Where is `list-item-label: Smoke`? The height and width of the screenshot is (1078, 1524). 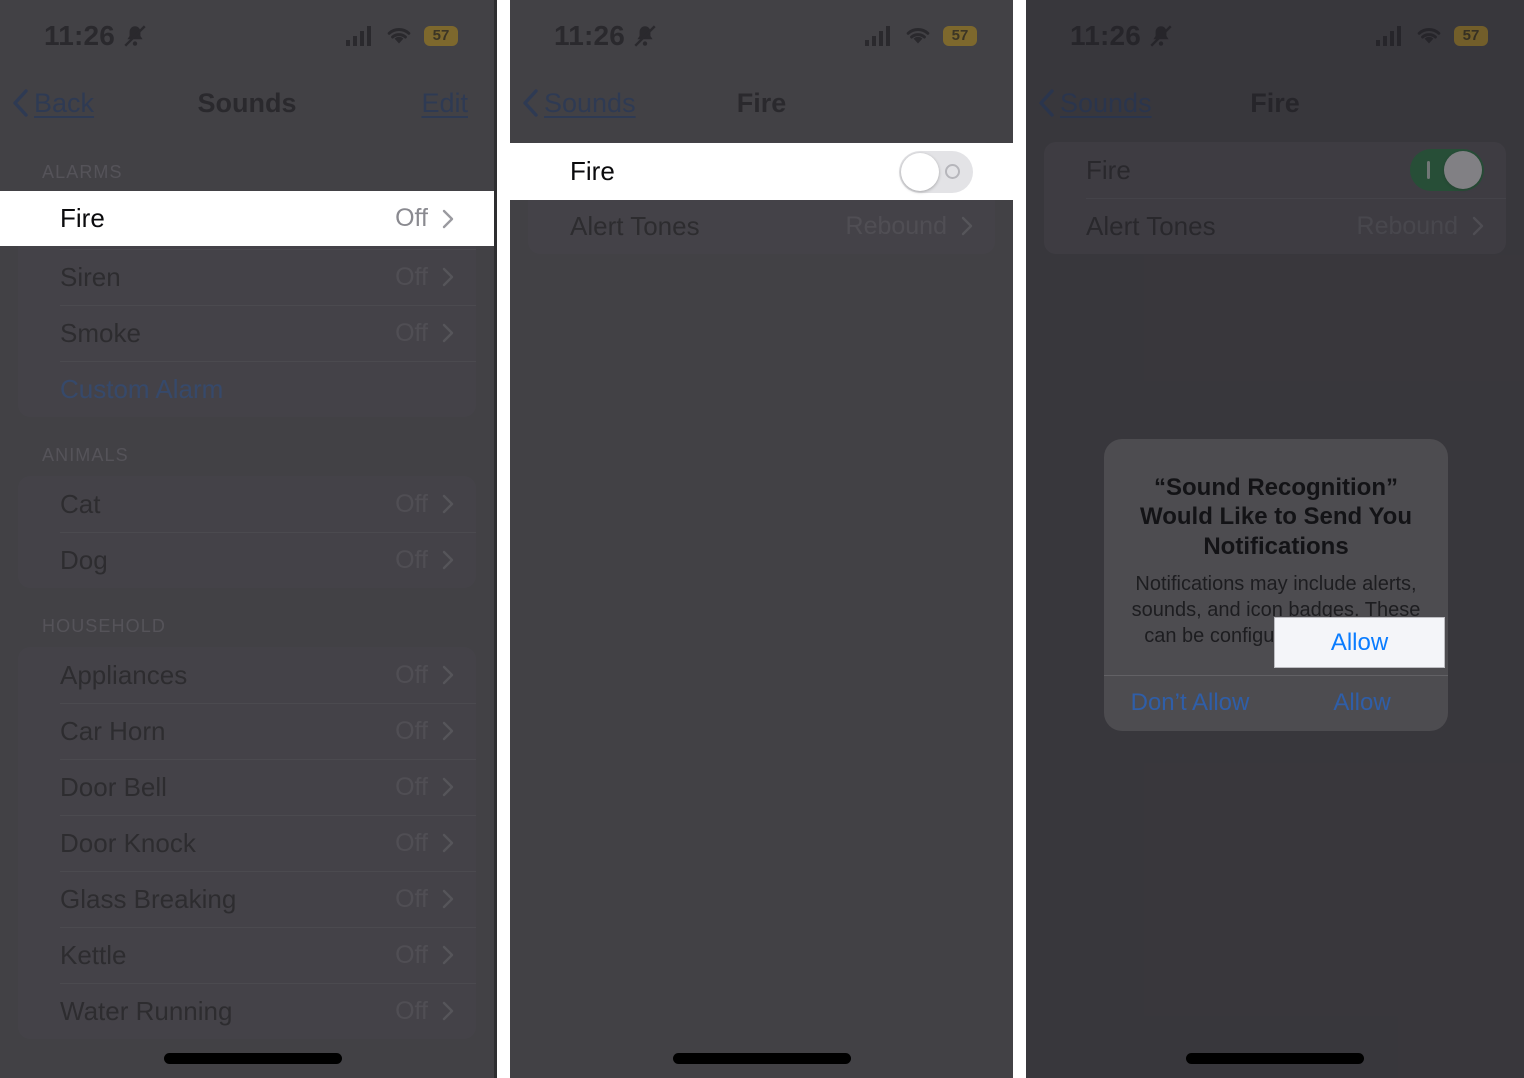
list-item-label: Smoke is located at coordinates (100, 332).